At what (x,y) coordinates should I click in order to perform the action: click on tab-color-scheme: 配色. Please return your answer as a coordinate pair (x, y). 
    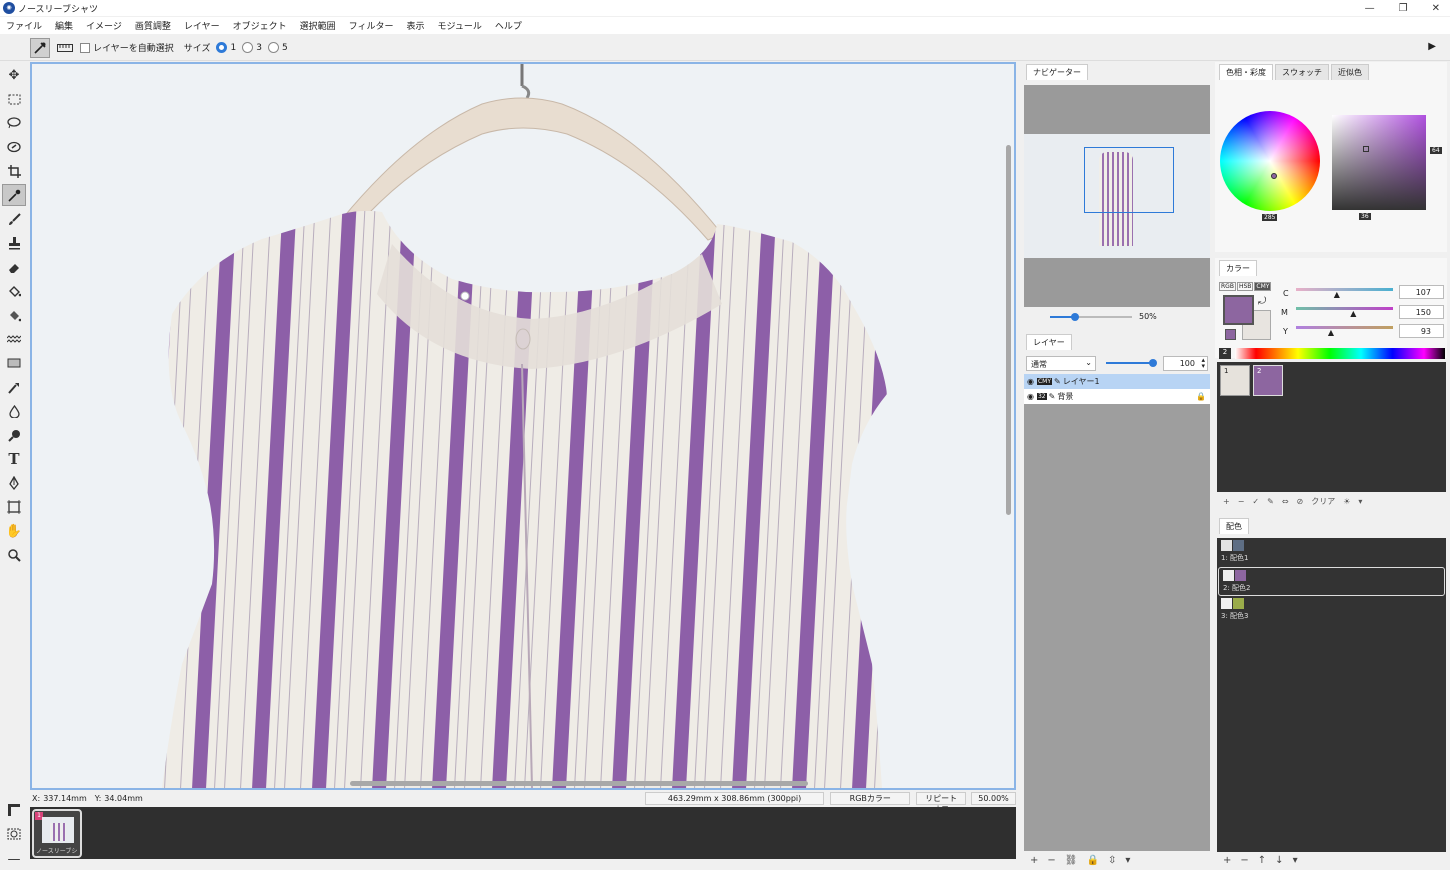
    Looking at the image, I should click on (1234, 526).